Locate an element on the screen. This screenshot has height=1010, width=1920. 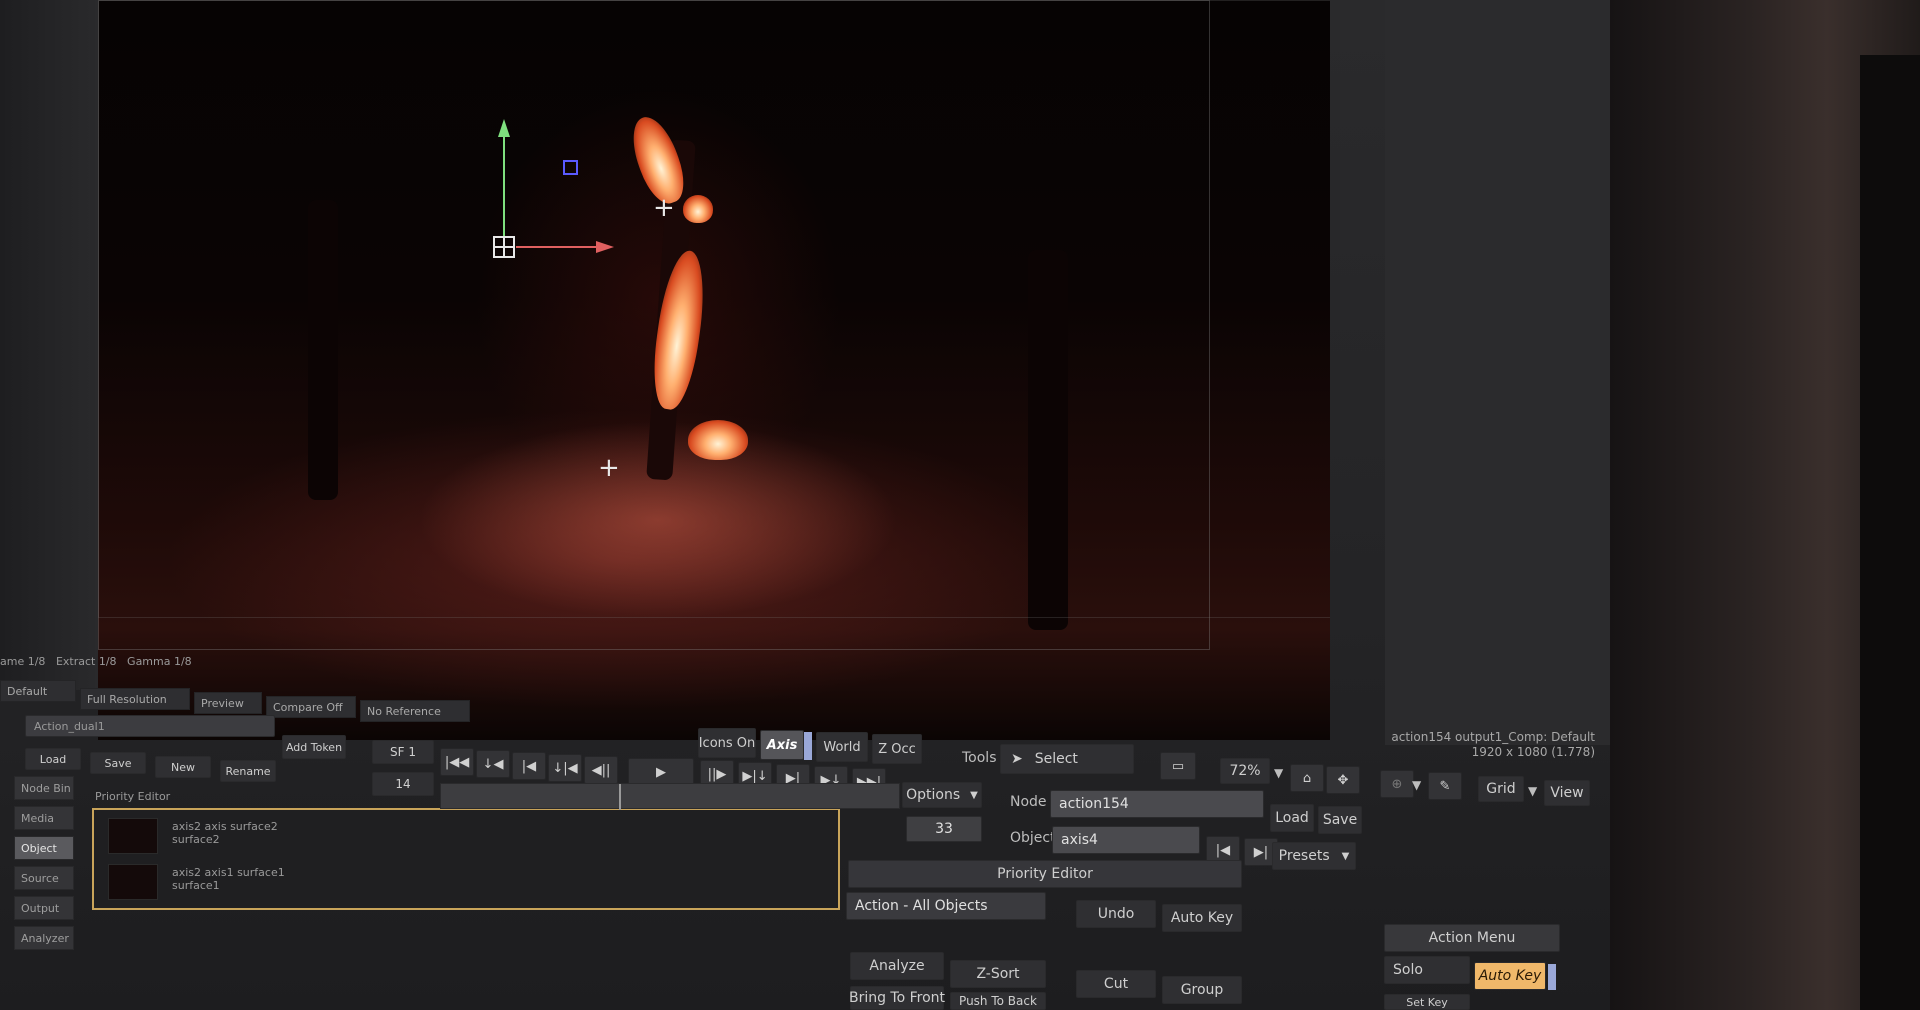
select-tool-label: Select is located at coordinates (1056, 759).